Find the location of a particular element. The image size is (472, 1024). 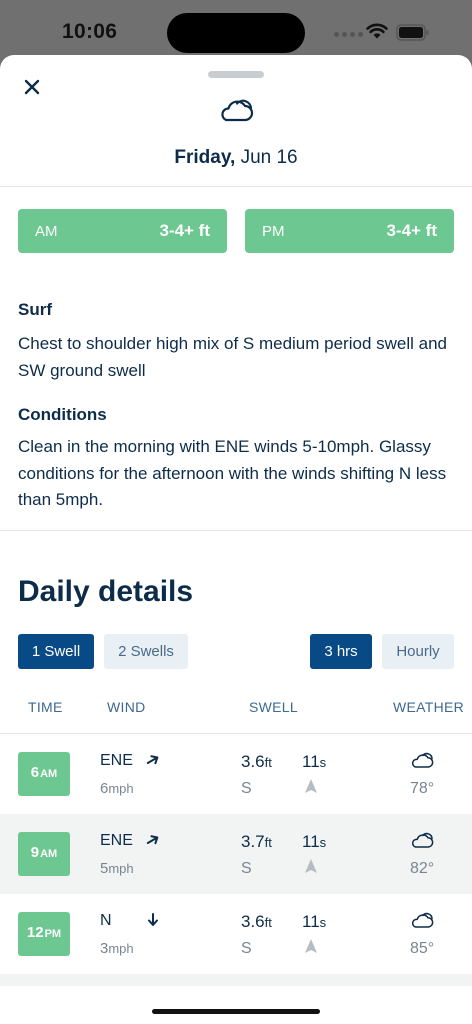

column-header-time: TIME is located at coordinates (45, 707).